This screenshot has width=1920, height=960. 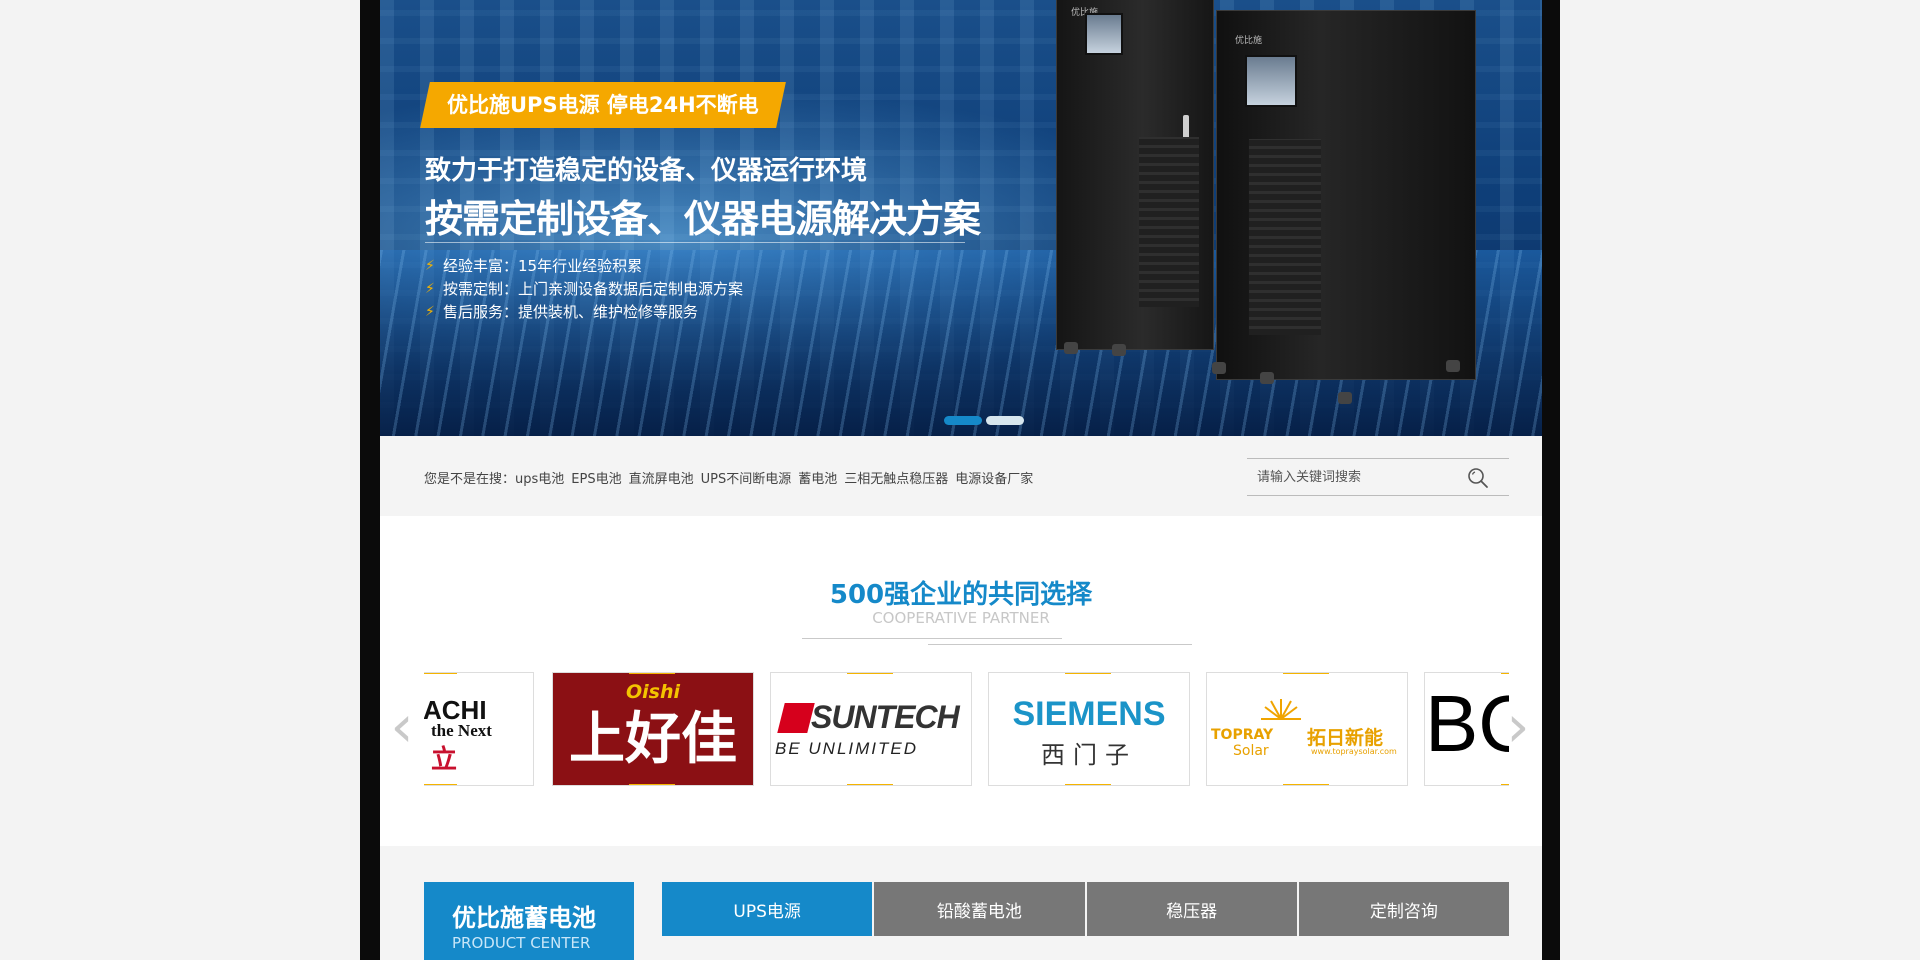 What do you see at coordinates (646, 171) in the screenshot?
I see `banner-headline-1: 致力于打造稳定的设备、仪器运行环境` at bounding box center [646, 171].